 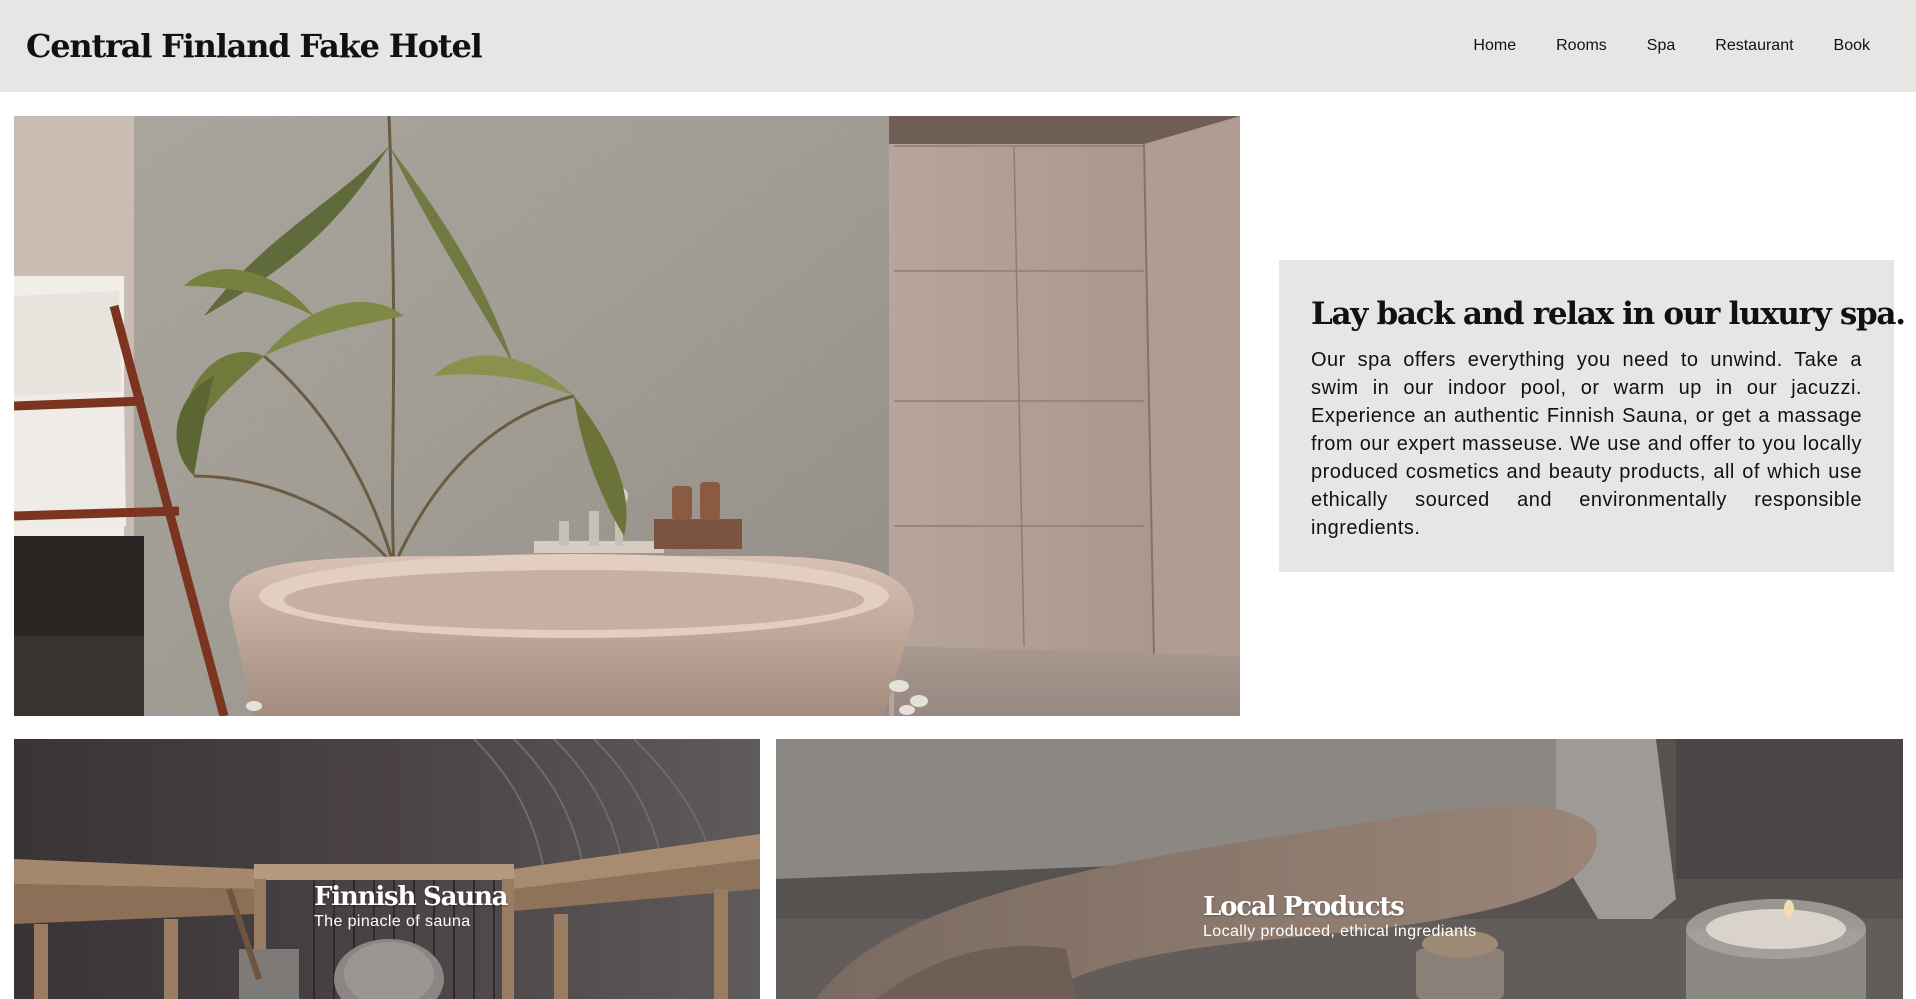 I want to click on sauna-caption: Finnish Sauna The pinacle of sauna, so click(x=411, y=907).